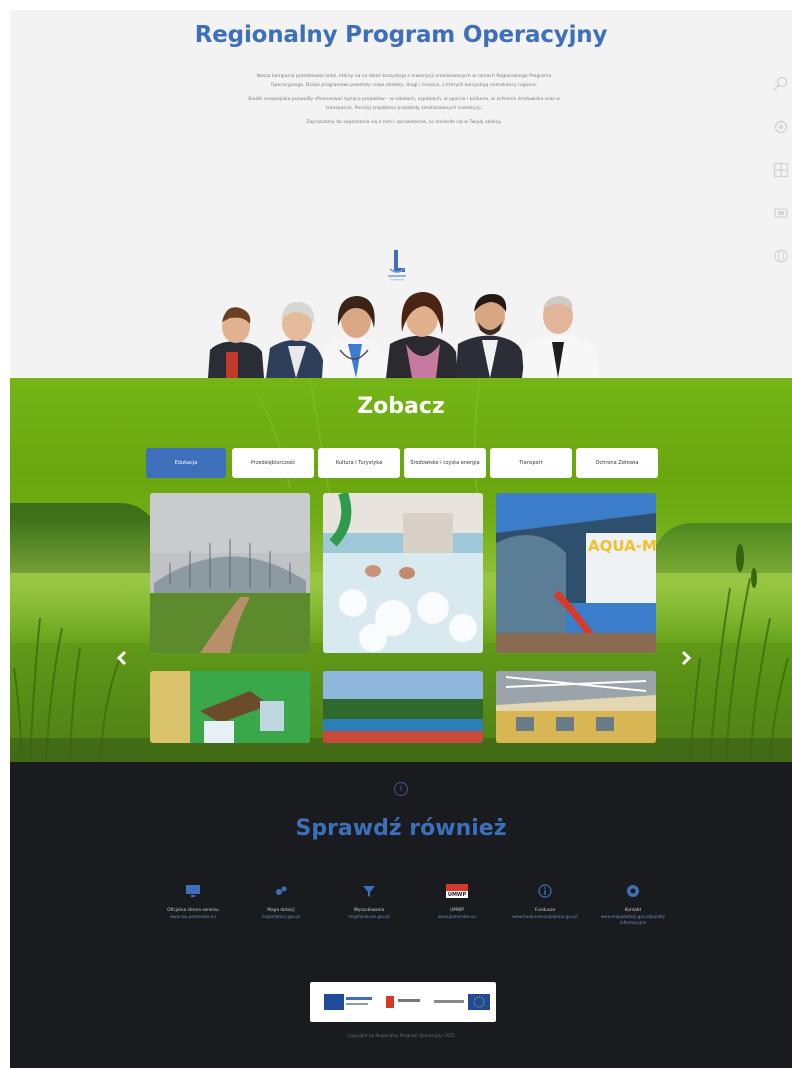 Image resolution: width=792 pixels, height=1068 pixels. I want to click on gear-icon, so click(781, 129).